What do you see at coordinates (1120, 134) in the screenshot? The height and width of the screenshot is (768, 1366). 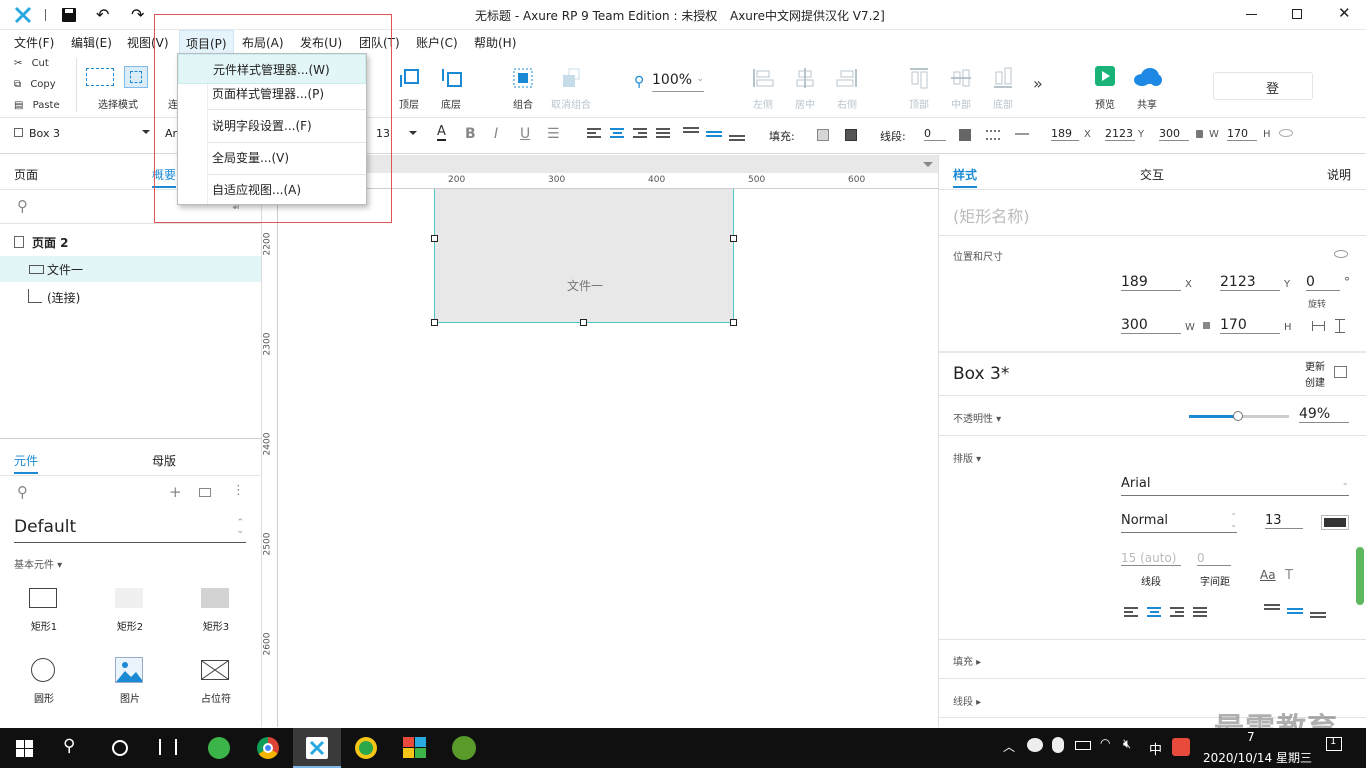 I see `y-input: 2123` at bounding box center [1120, 134].